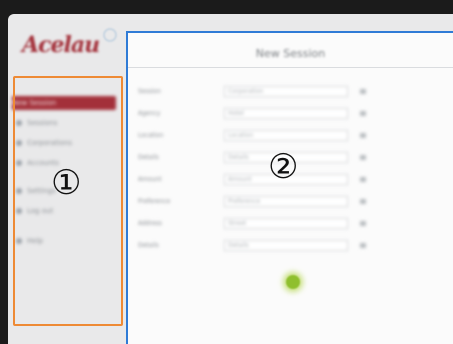 This screenshot has width=453, height=344. What do you see at coordinates (290, 53) in the screenshot?
I see `panel-title: New Session` at bounding box center [290, 53].